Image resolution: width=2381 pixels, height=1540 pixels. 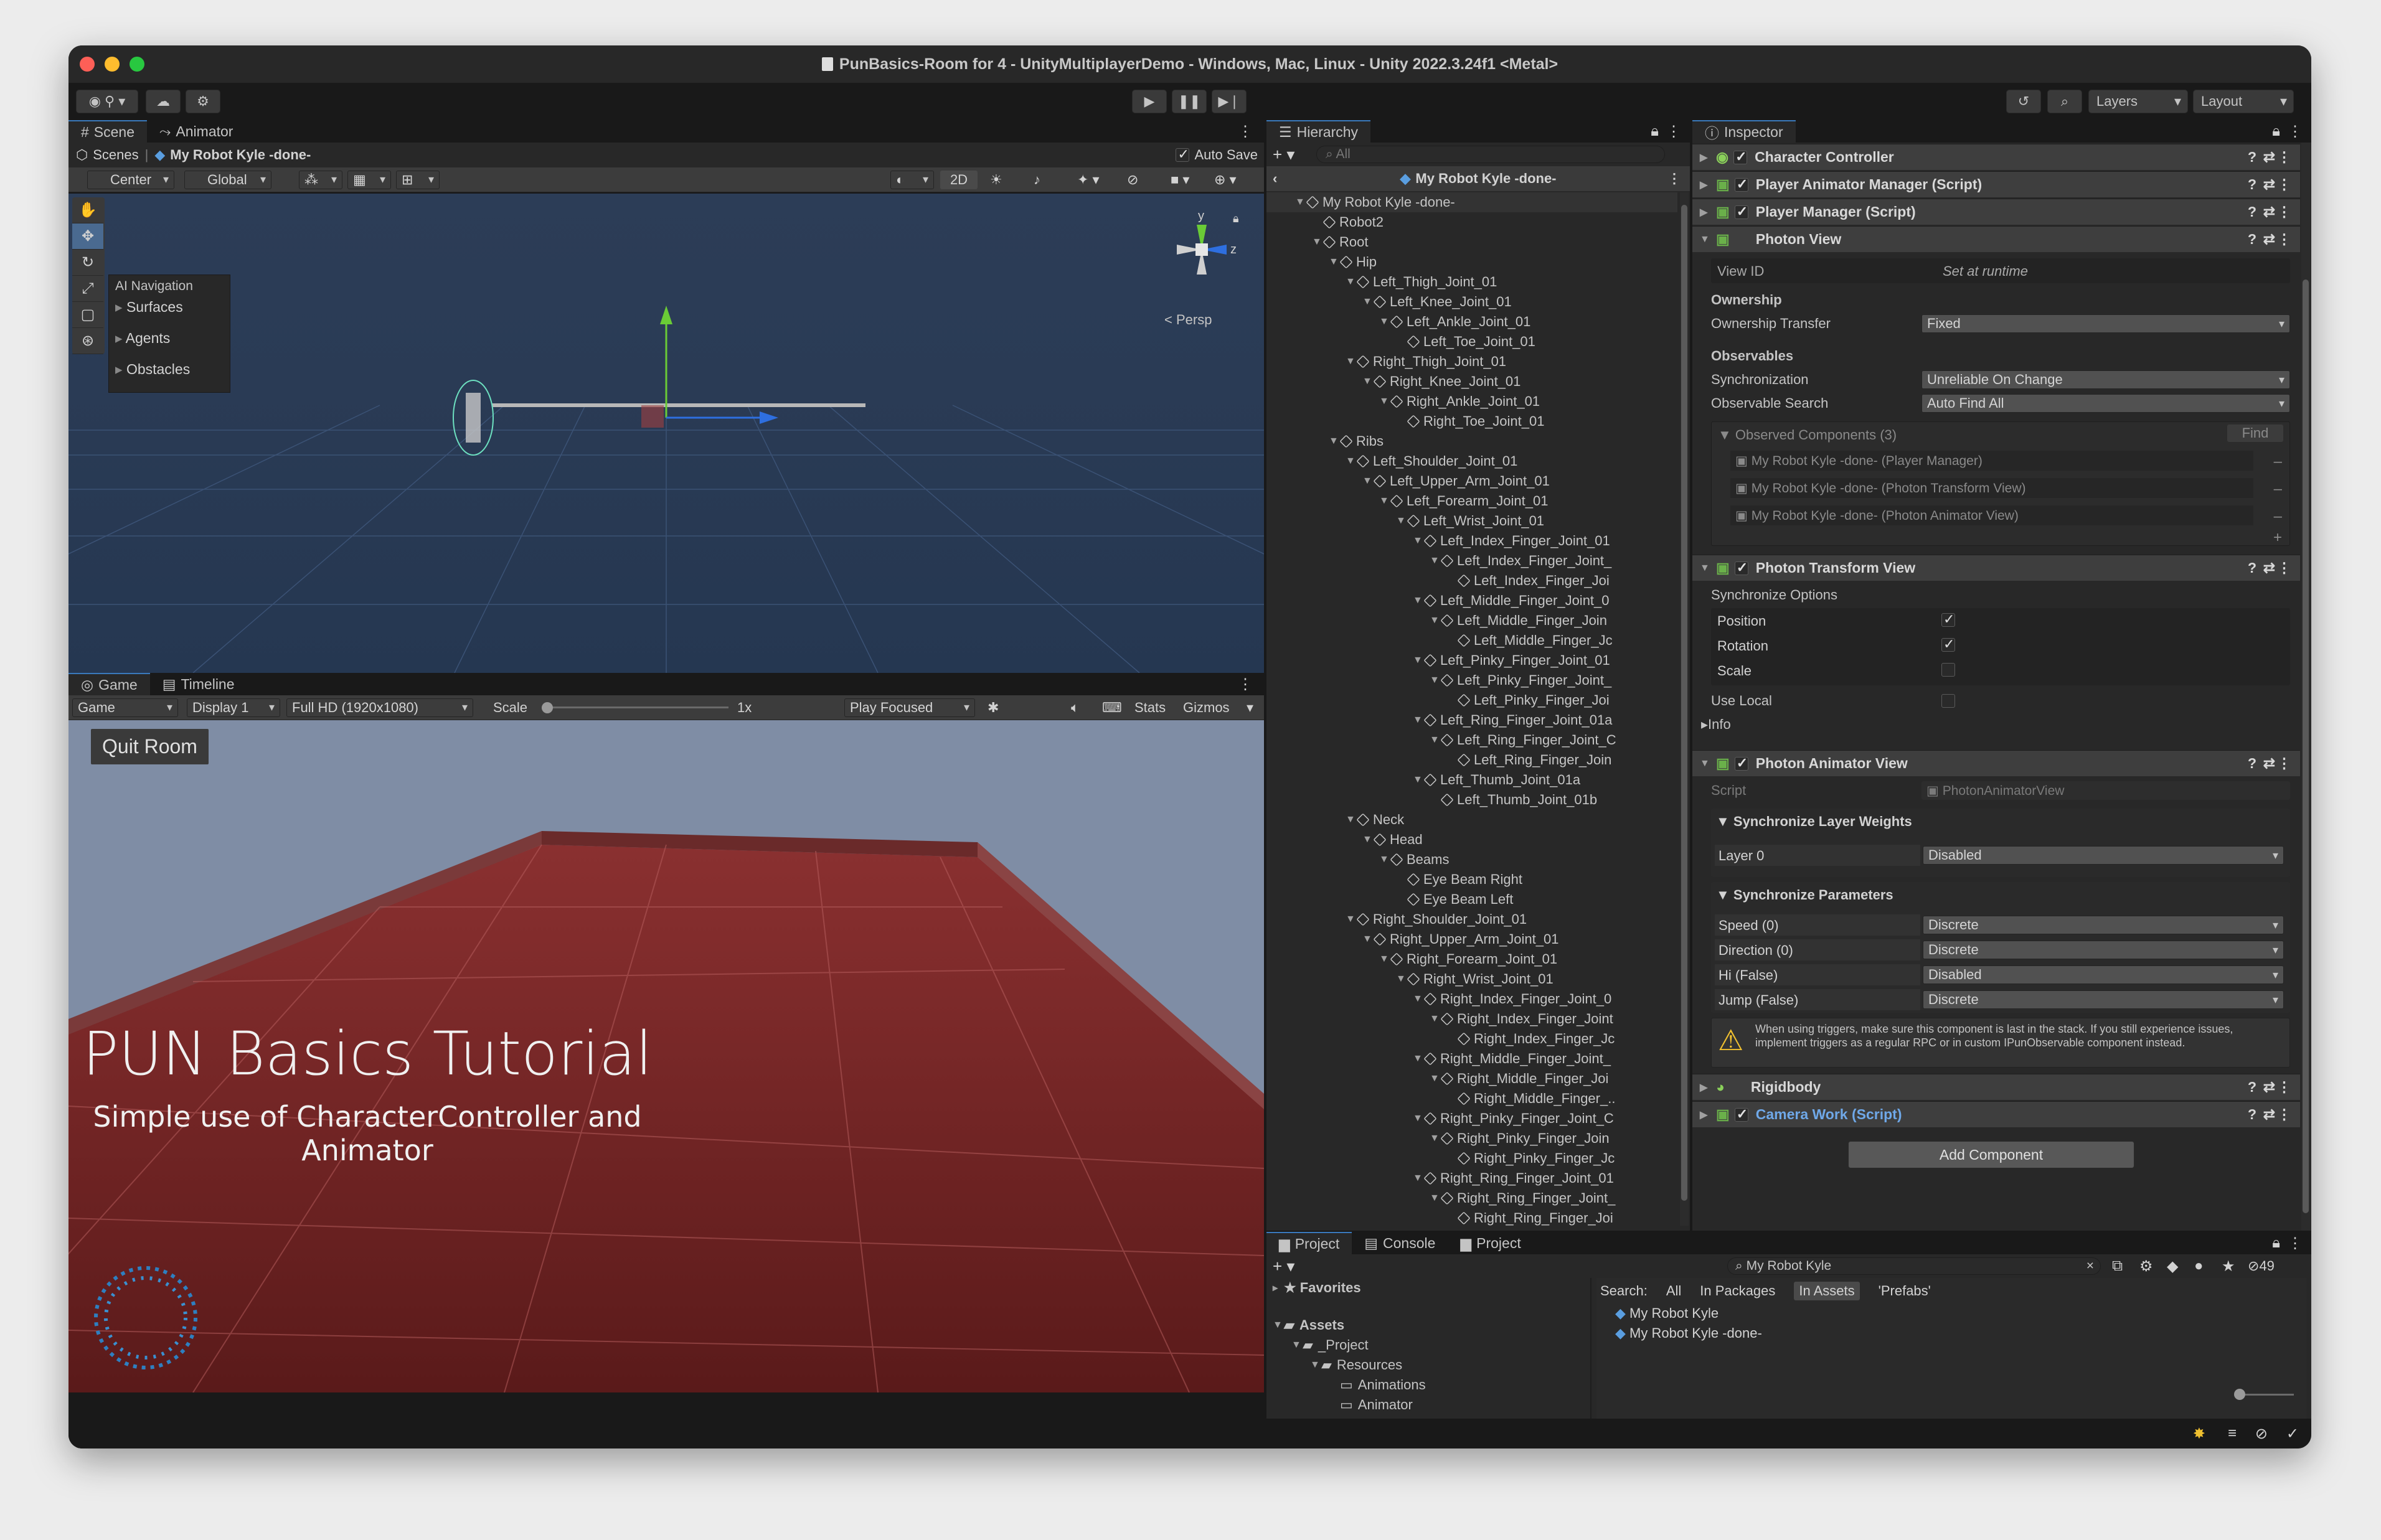 I want to click on hierarchy-item: Eye Beam Right, so click(x=1471, y=880).